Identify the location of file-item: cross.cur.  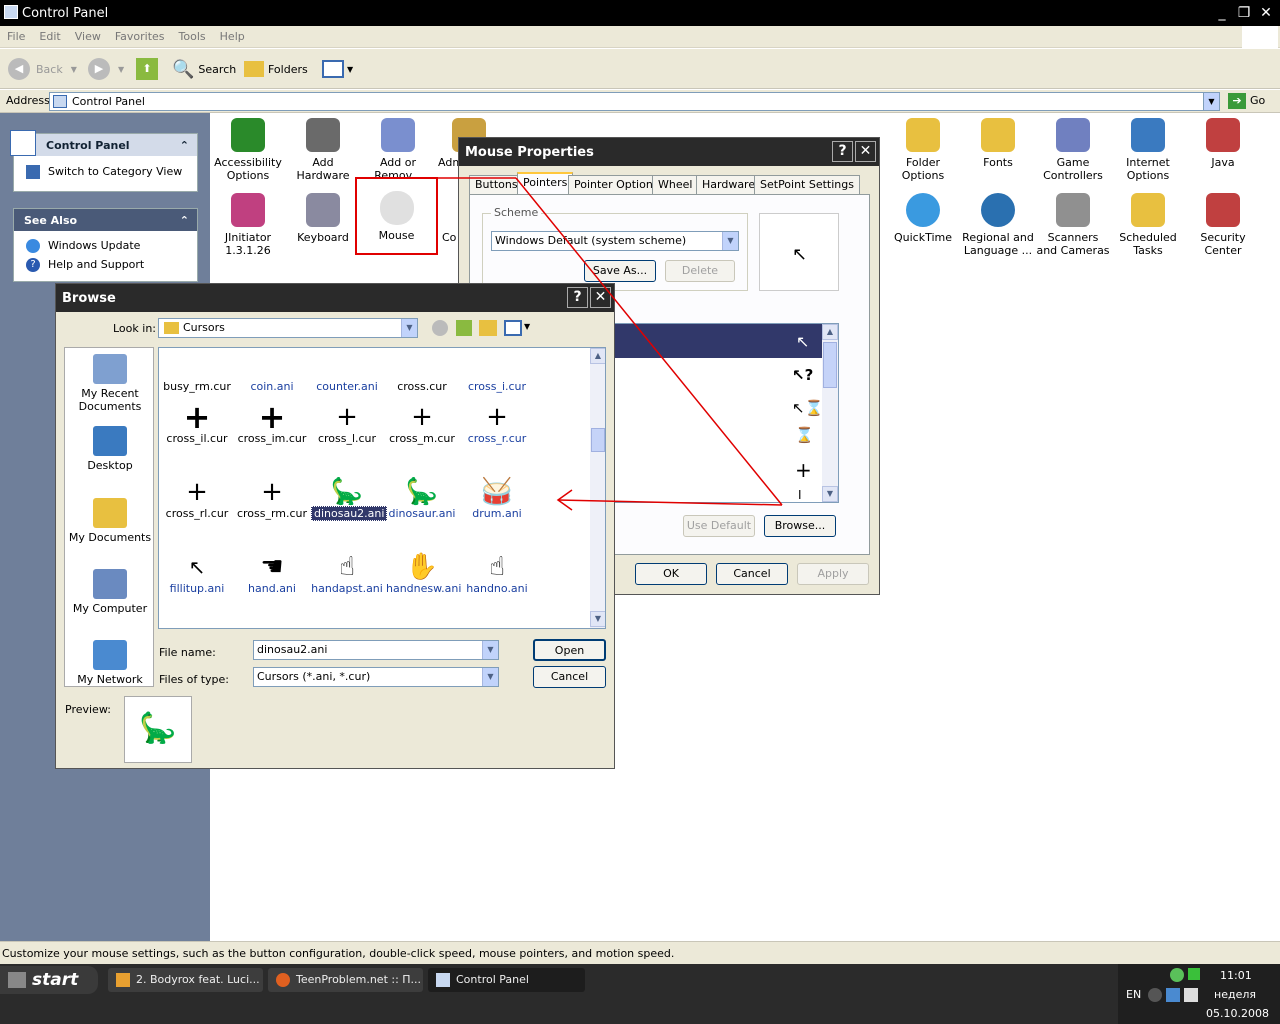
(422, 371).